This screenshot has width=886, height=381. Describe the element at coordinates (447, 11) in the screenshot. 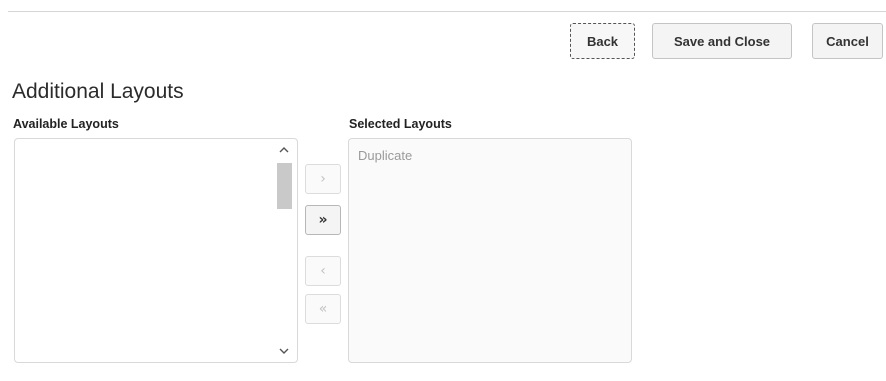

I see `top-divider` at that location.